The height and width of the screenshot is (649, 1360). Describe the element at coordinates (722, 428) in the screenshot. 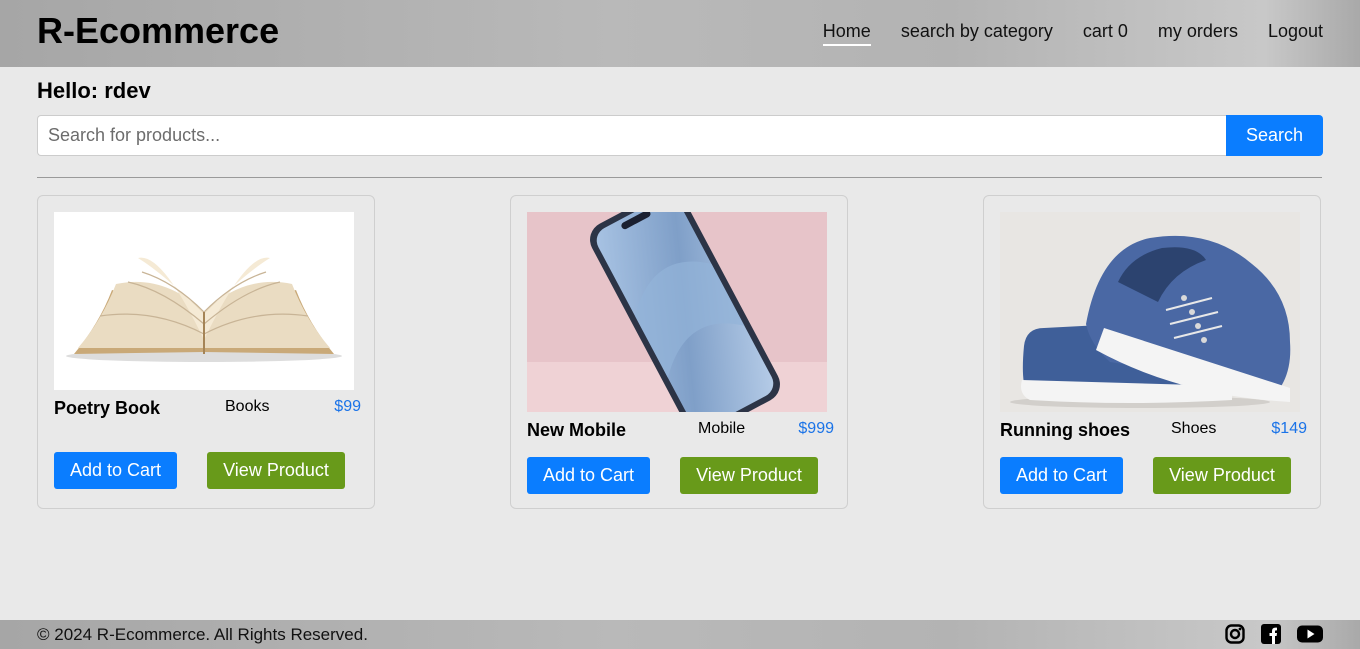

I see `product-category: Mobile` at that location.